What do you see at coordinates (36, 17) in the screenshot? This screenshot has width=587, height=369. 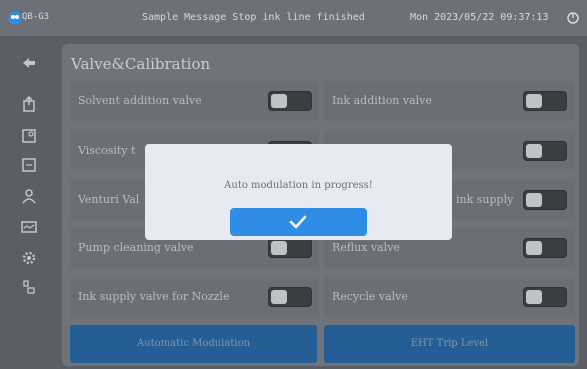 I see `model-name: QB-G3` at bounding box center [36, 17].